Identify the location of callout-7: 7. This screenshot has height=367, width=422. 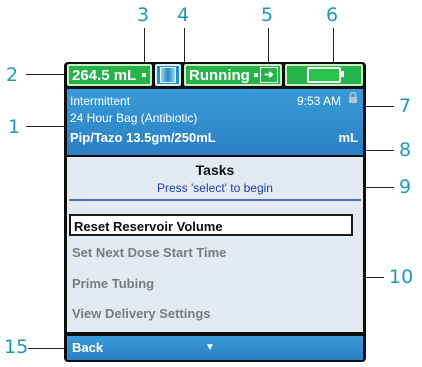
(405, 106).